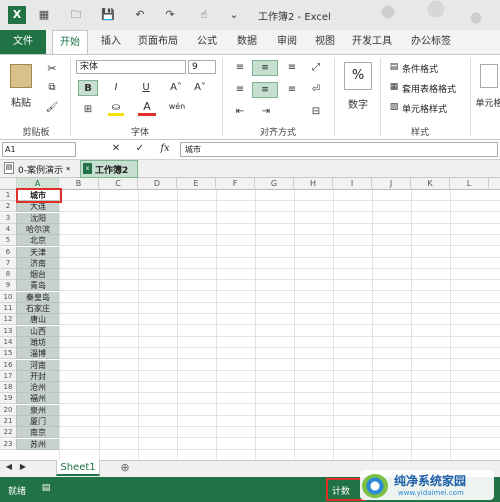 This screenshot has width=500, height=502. Describe the element at coordinates (429, 88) in the screenshot. I see `format-table-button: 套用表格格式` at that location.